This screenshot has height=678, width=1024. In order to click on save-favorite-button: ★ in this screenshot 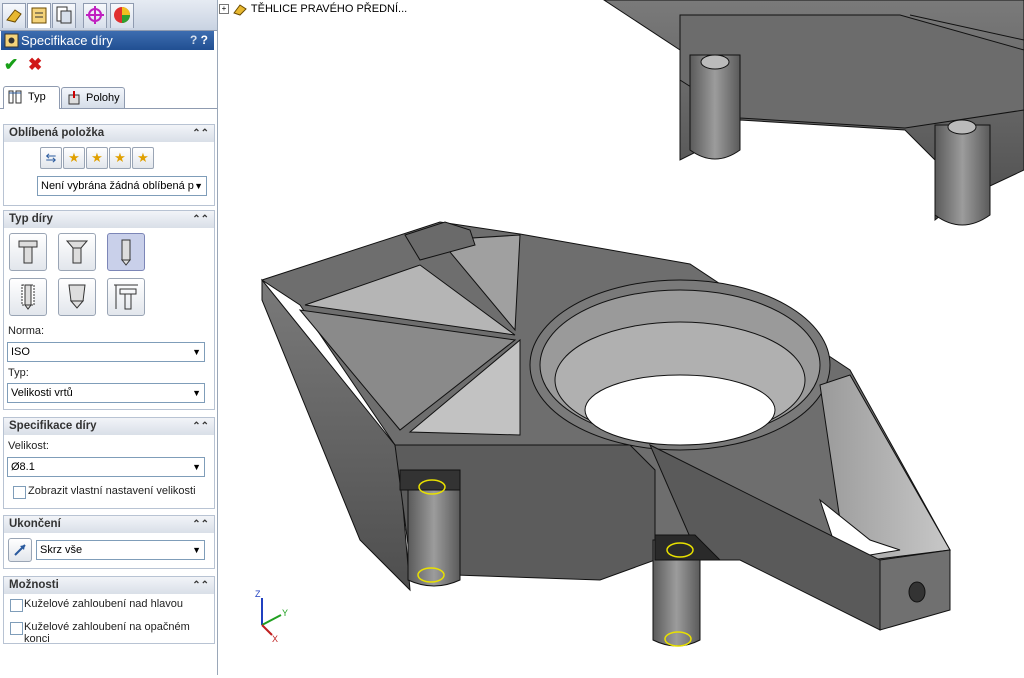, I will do `click(120, 158)`.